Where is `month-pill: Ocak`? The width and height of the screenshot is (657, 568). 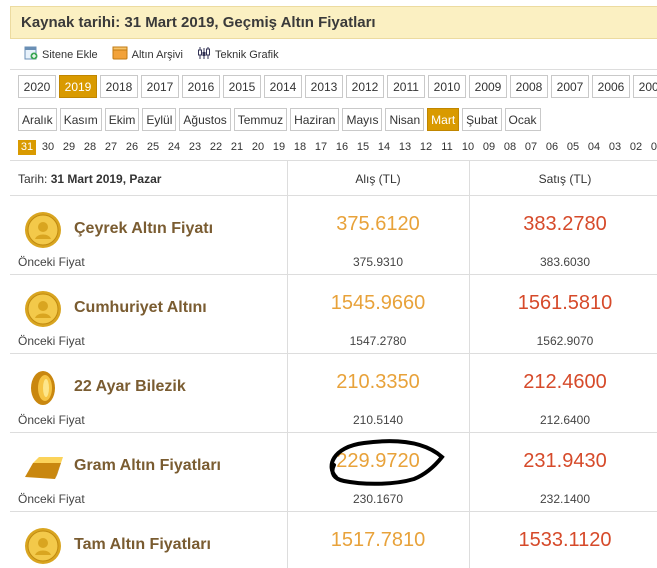
month-pill: Ocak is located at coordinates (522, 119).